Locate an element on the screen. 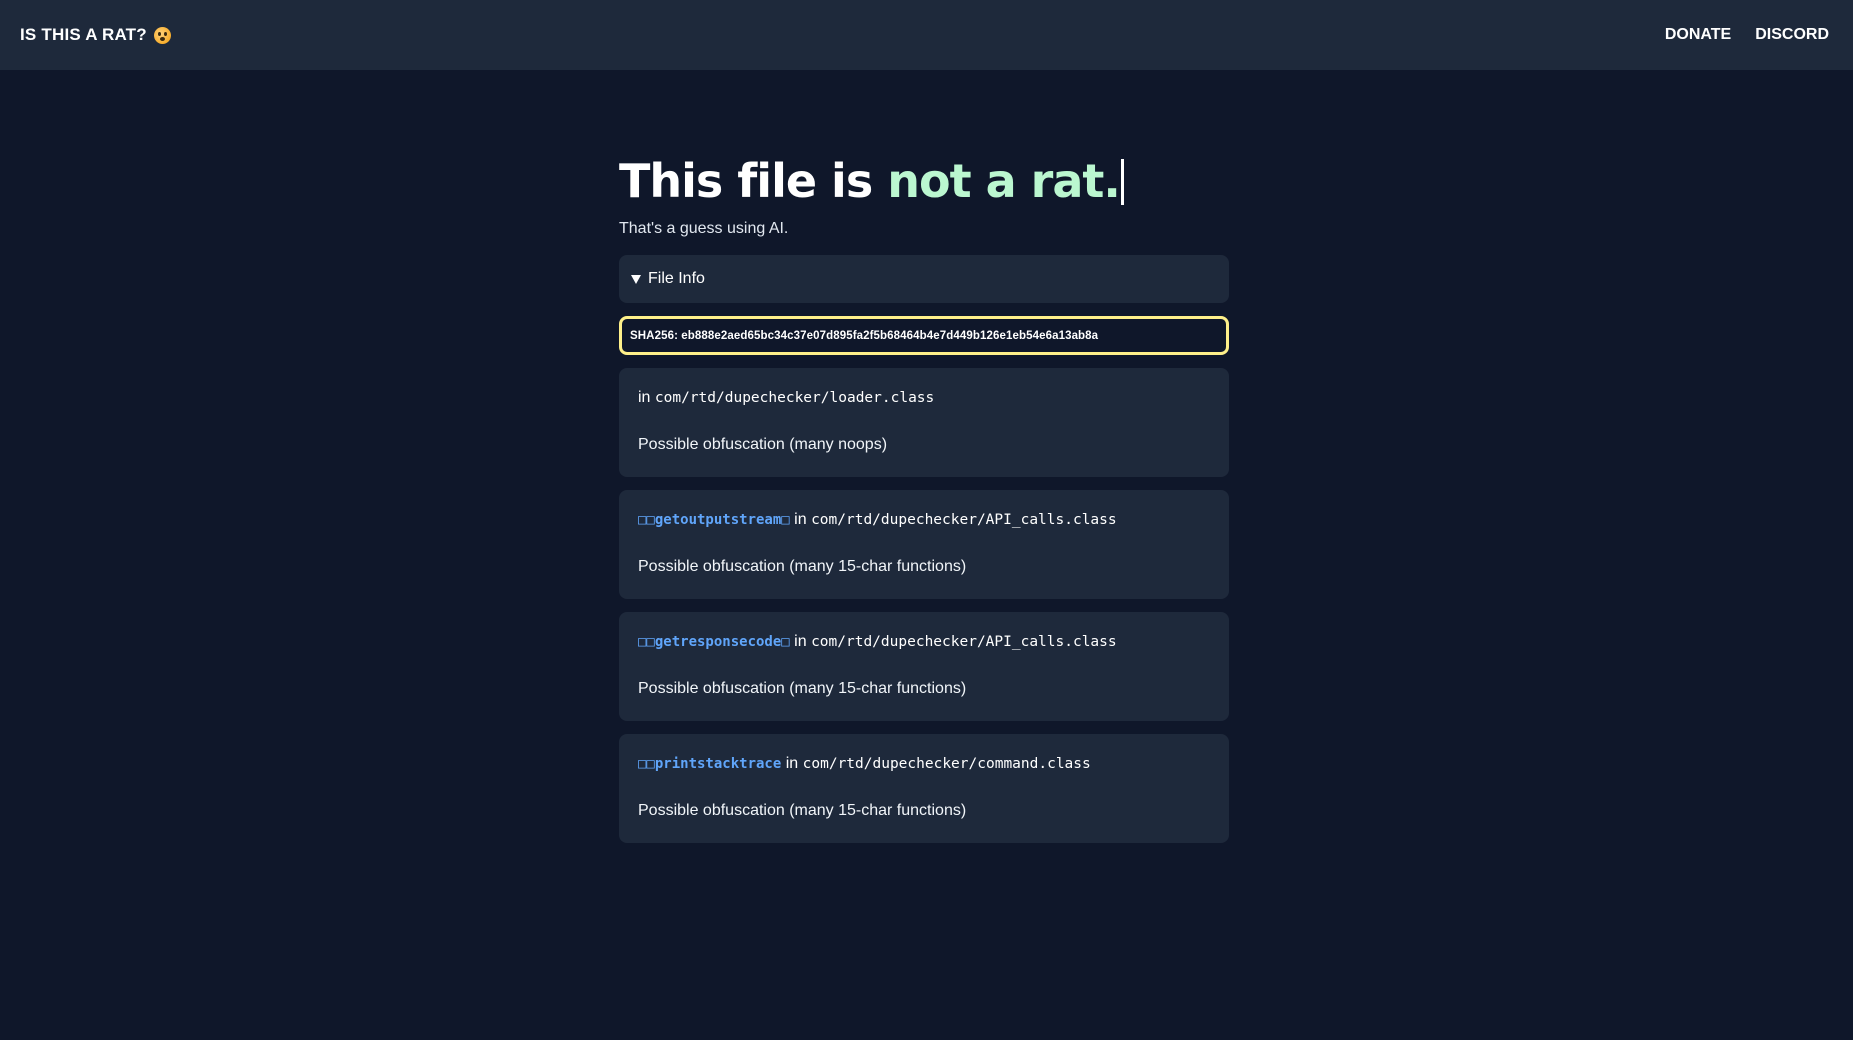 The height and width of the screenshot is (1040, 1853). file-info-toggle: File Info is located at coordinates (924, 279).